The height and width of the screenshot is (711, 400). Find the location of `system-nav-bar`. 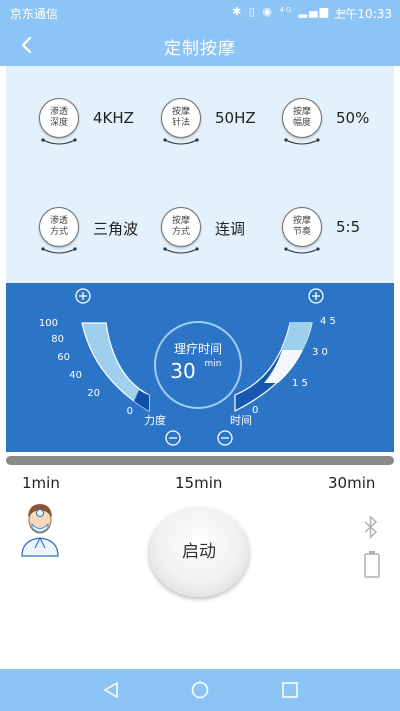

system-nav-bar is located at coordinates (200, 690).